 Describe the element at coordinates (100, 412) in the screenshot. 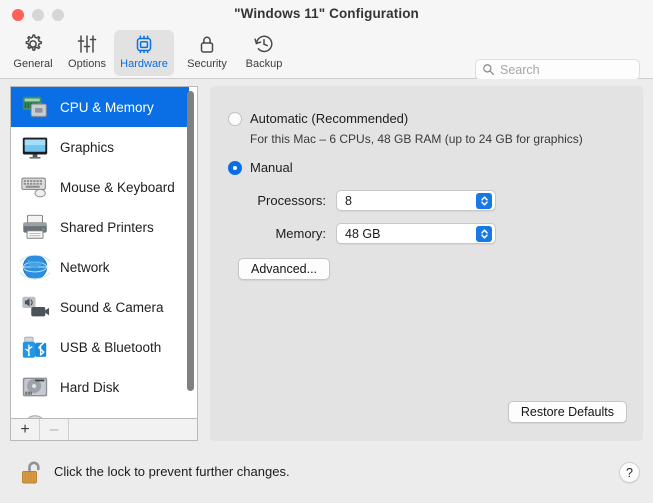

I see `sidebar-item-partial` at that location.